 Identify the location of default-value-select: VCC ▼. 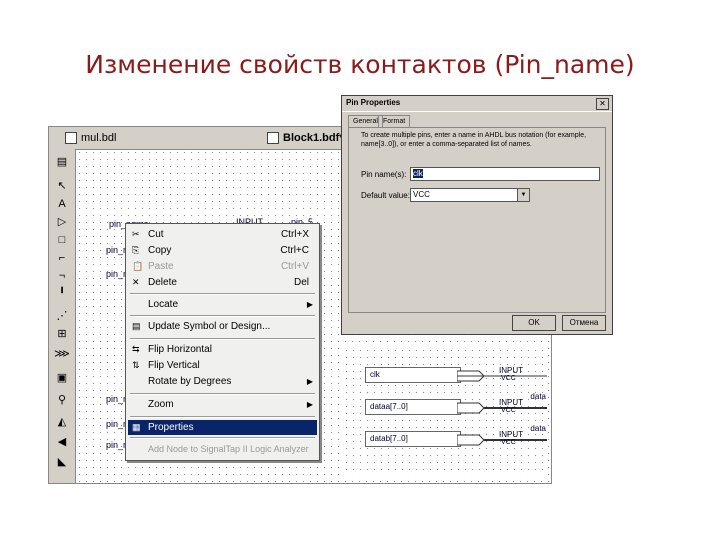
(470, 195).